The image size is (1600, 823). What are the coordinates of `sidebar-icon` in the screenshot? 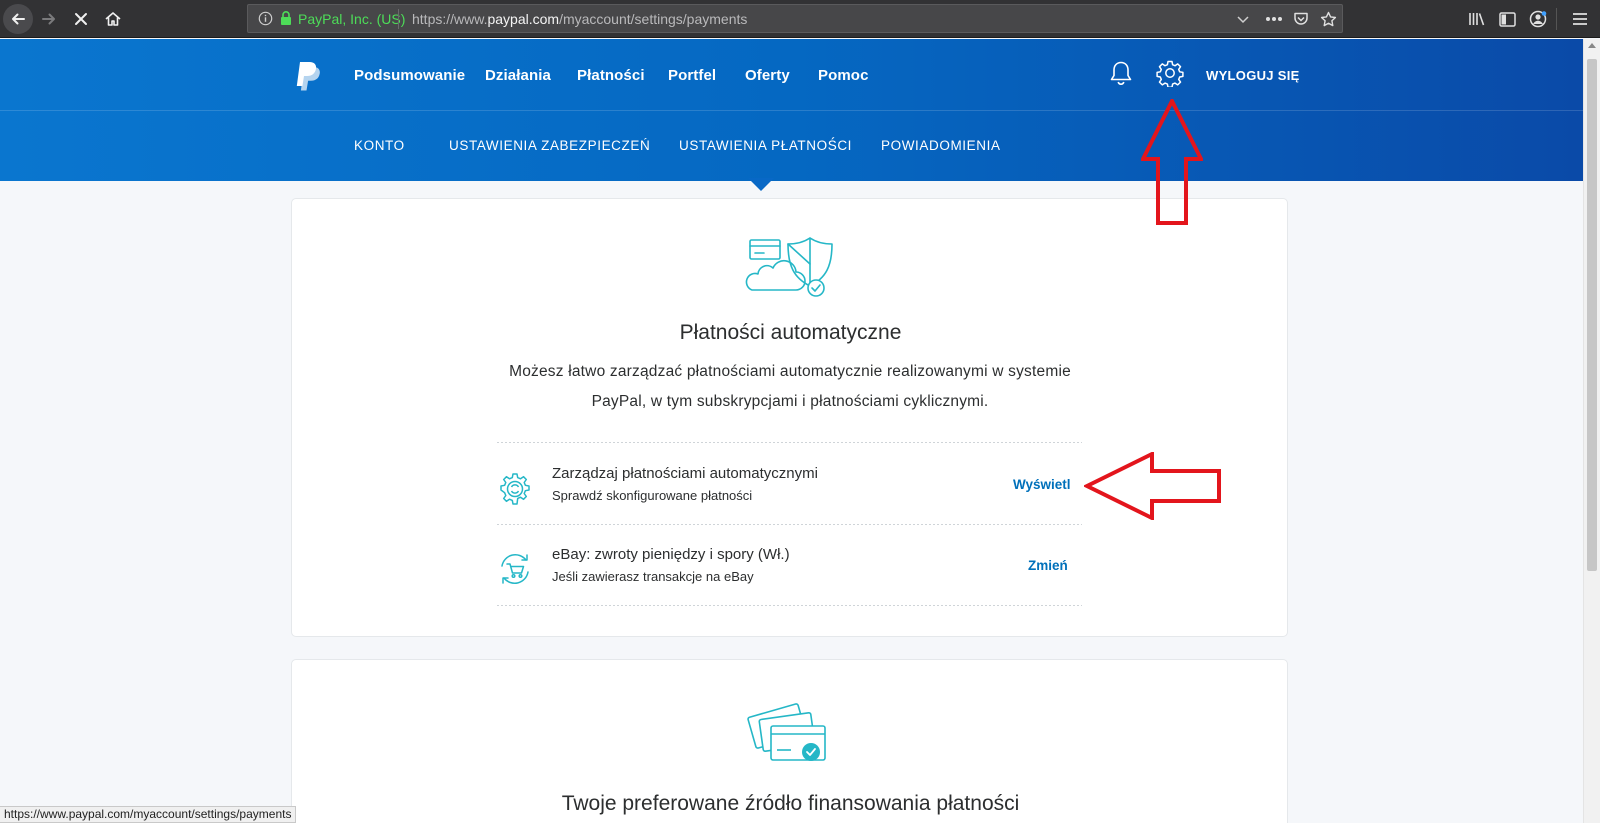 It's located at (1507, 19).